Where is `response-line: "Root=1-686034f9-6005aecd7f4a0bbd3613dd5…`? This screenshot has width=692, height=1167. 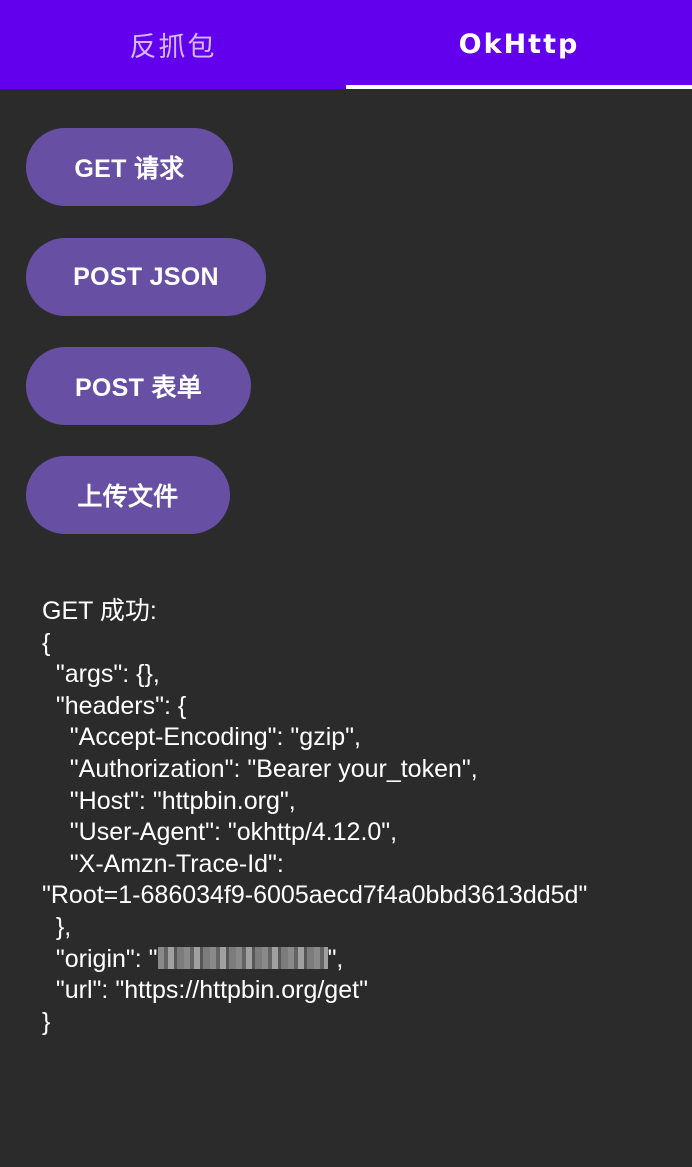
response-line: "Root=1-686034f9-6005aecd7f4a0bbd3613dd5… is located at coordinates (315, 895).